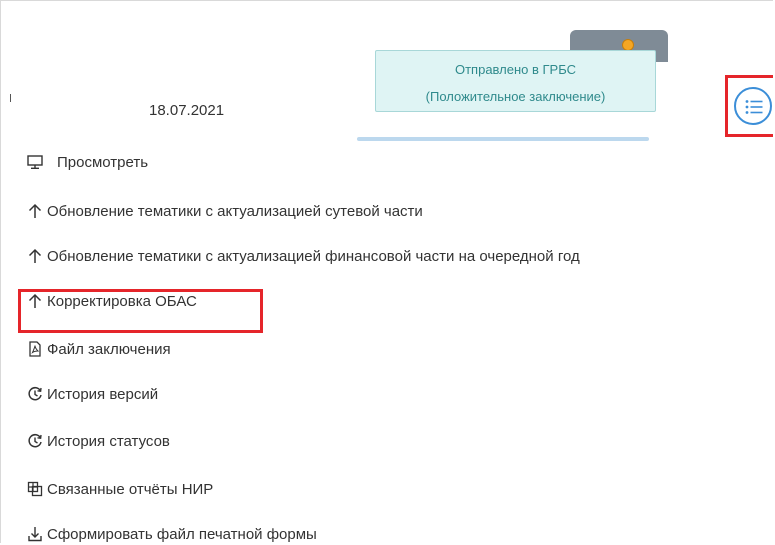  I want to click on row-date: 18.07.2021, so click(187, 110).